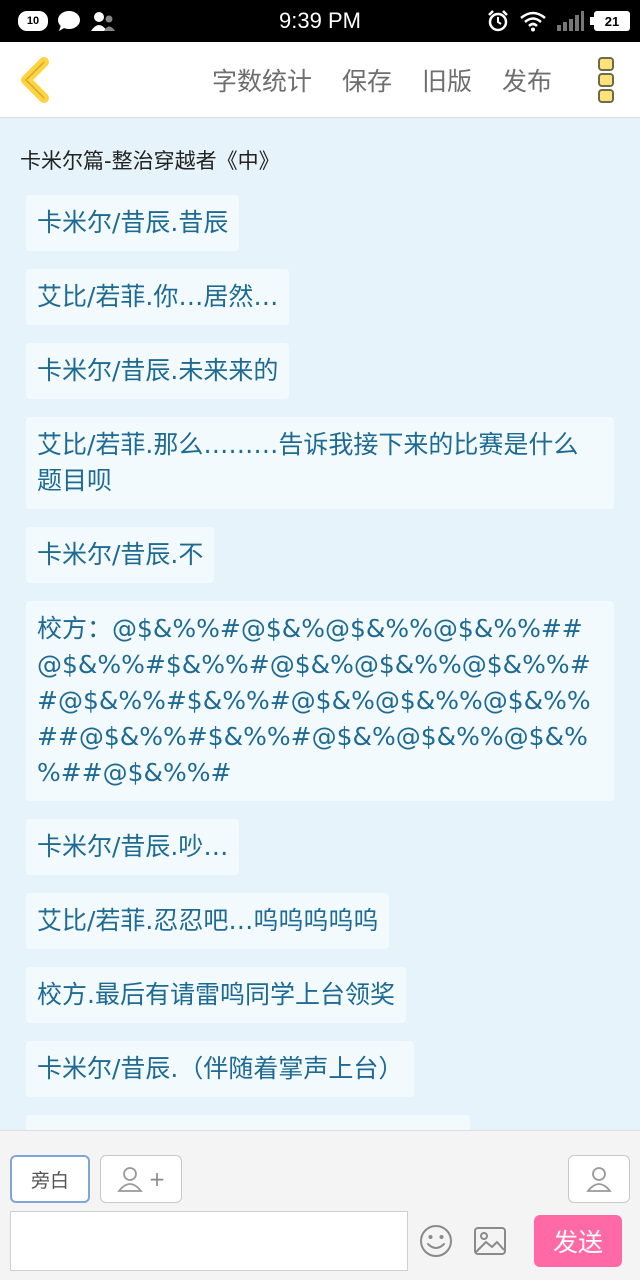  Describe the element at coordinates (367, 80) in the screenshot. I see `save-button: 保存` at that location.